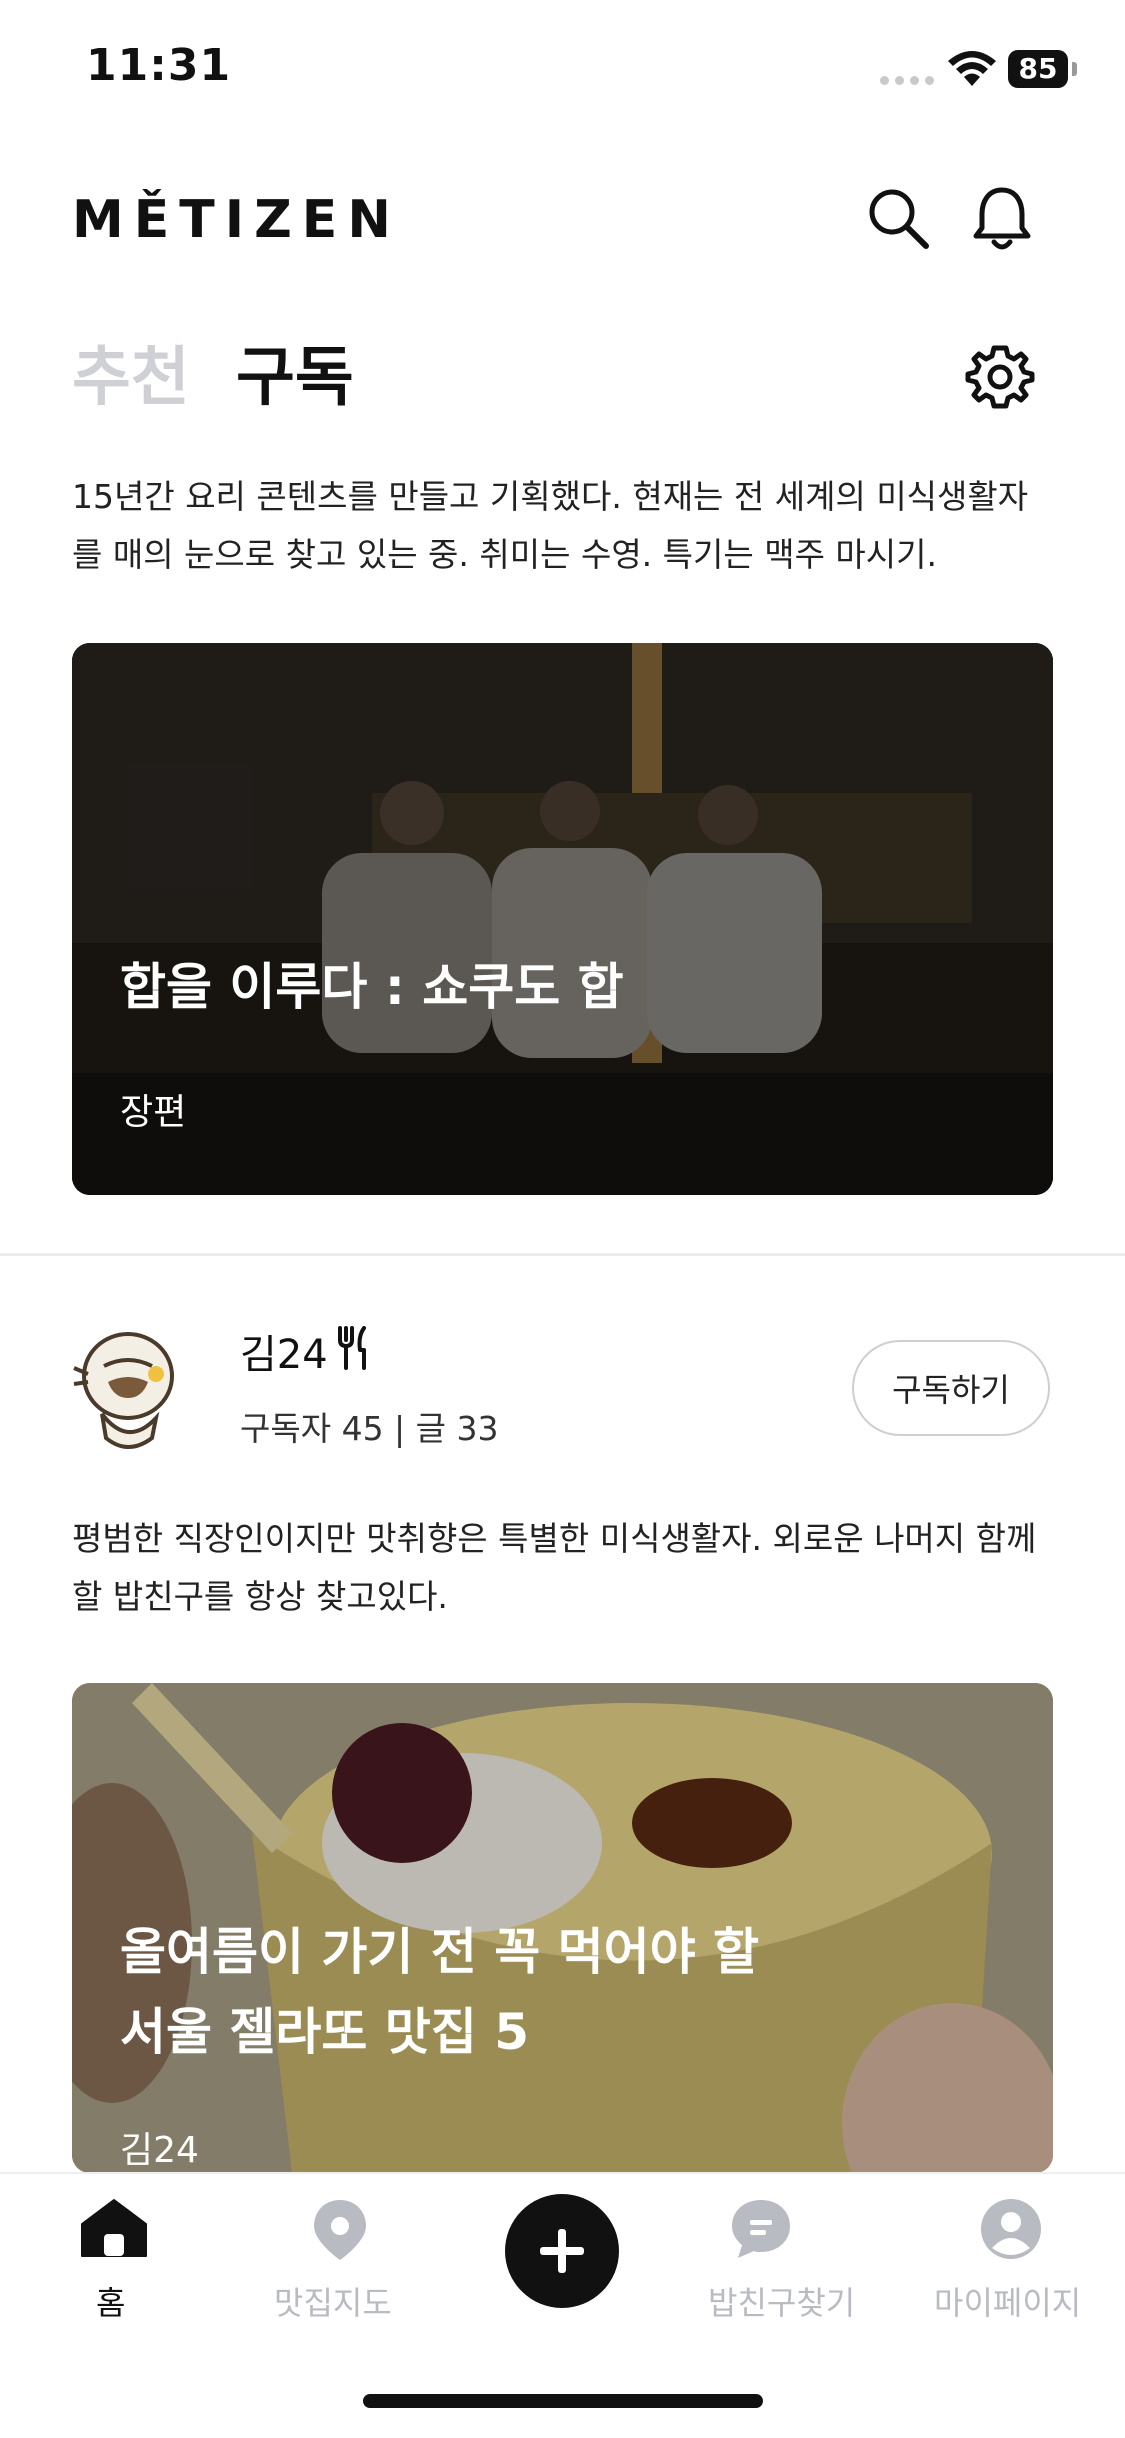 The image size is (1125, 2438). What do you see at coordinates (440, 1952) in the screenshot?
I see `card-2-title-line1: 올여름이 가기 전 꼭 먹어야 할` at bounding box center [440, 1952].